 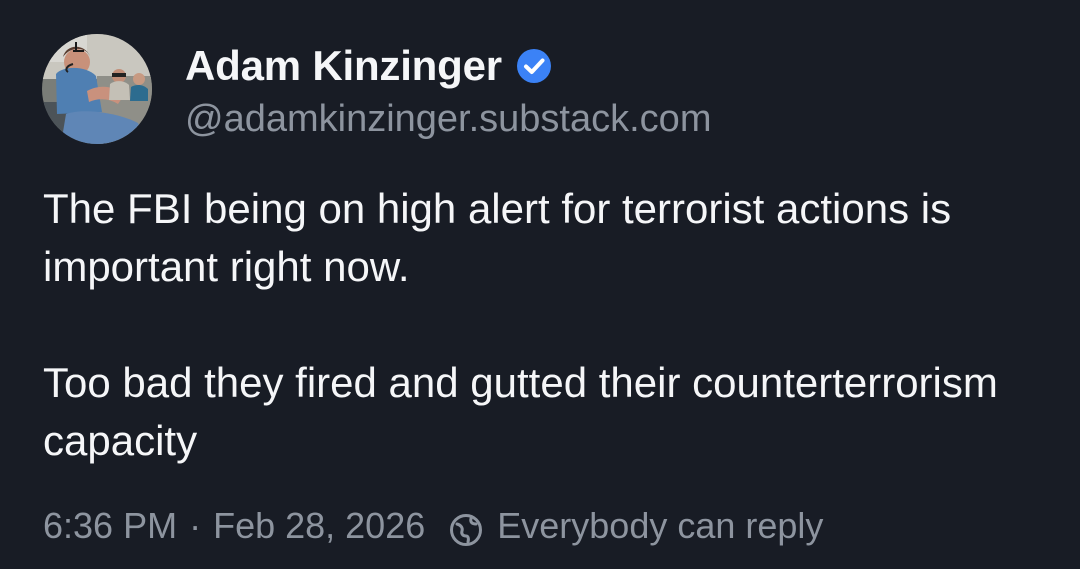 What do you see at coordinates (448, 119) in the screenshot?
I see `author-handle: @adamkinzinger.substack.com` at bounding box center [448, 119].